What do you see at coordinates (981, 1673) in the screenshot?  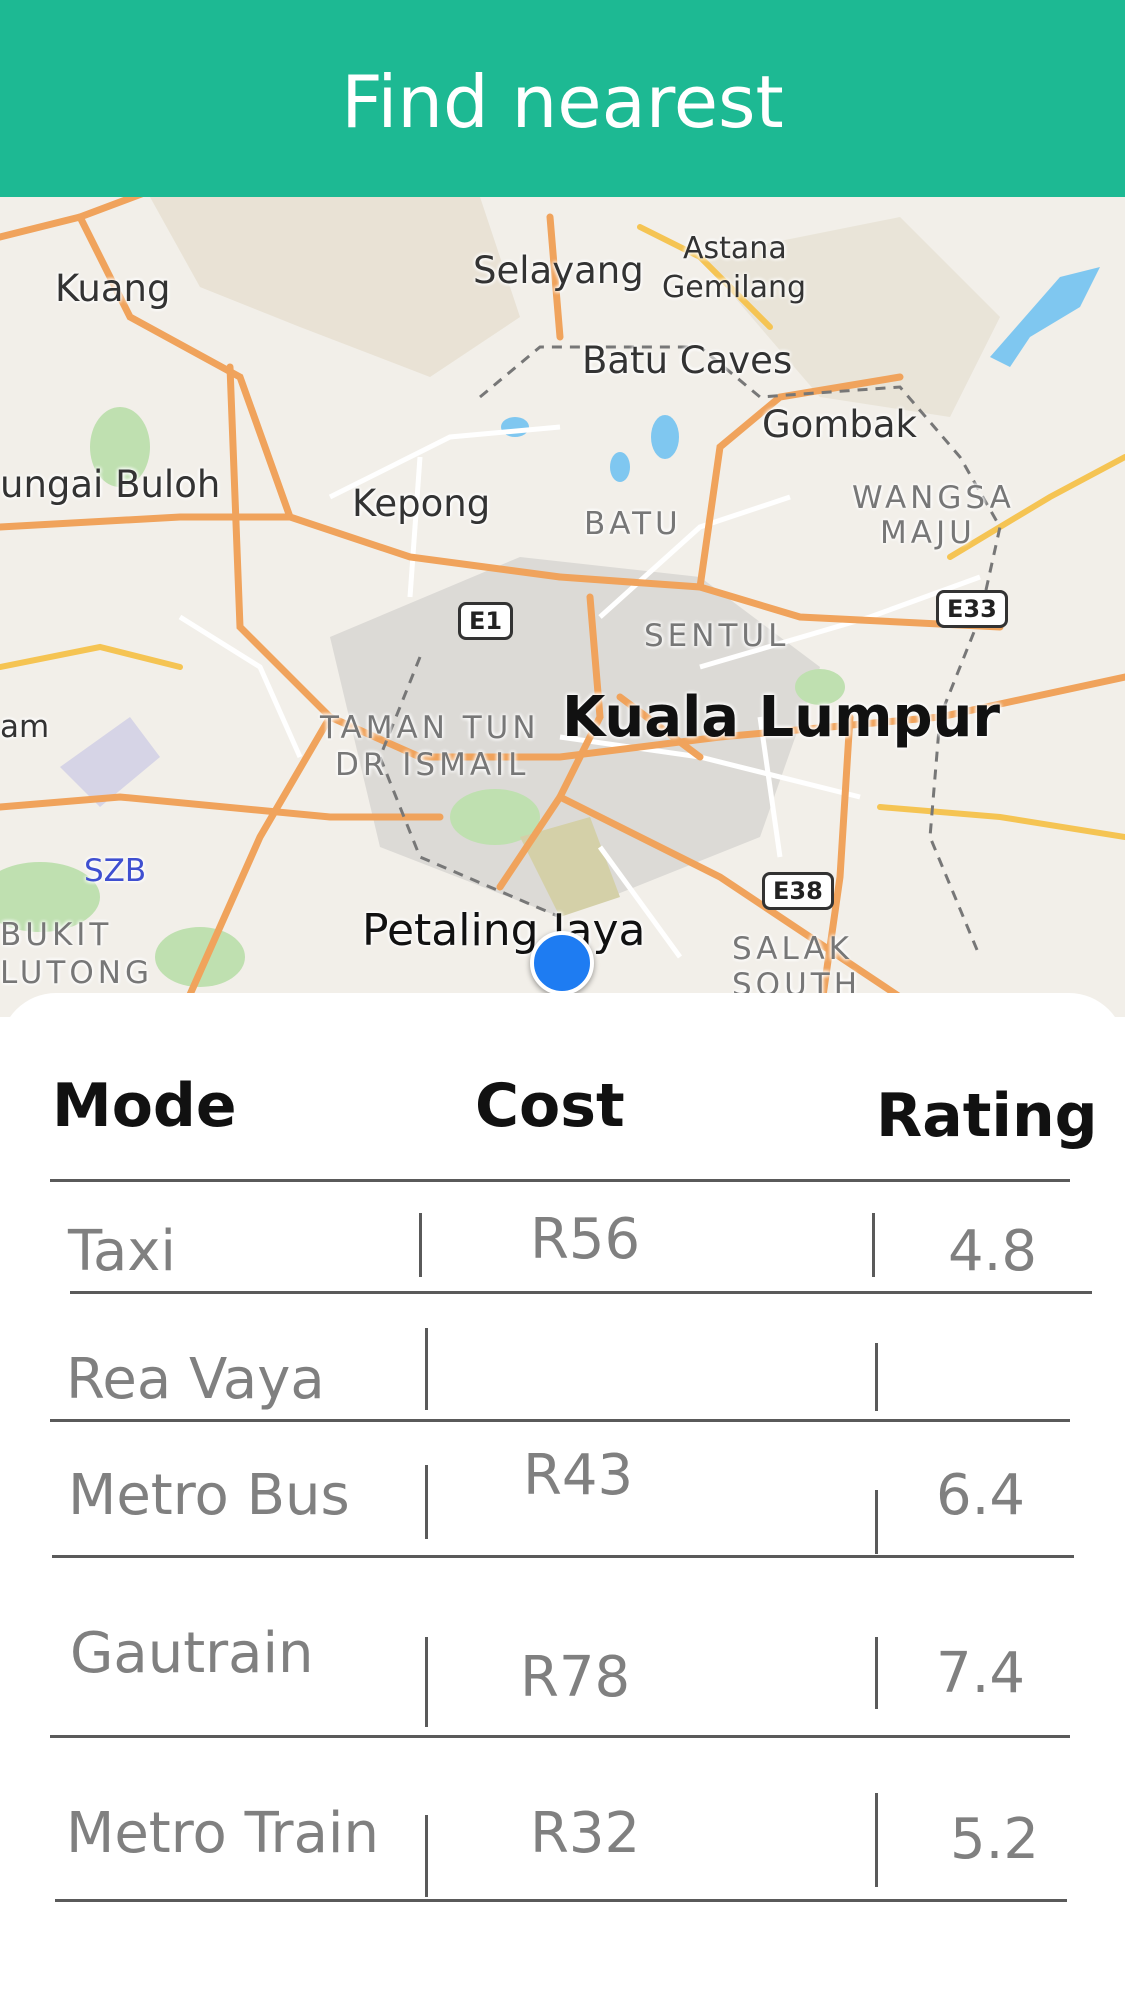 I see `row-gautrain-rating: 7.4` at bounding box center [981, 1673].